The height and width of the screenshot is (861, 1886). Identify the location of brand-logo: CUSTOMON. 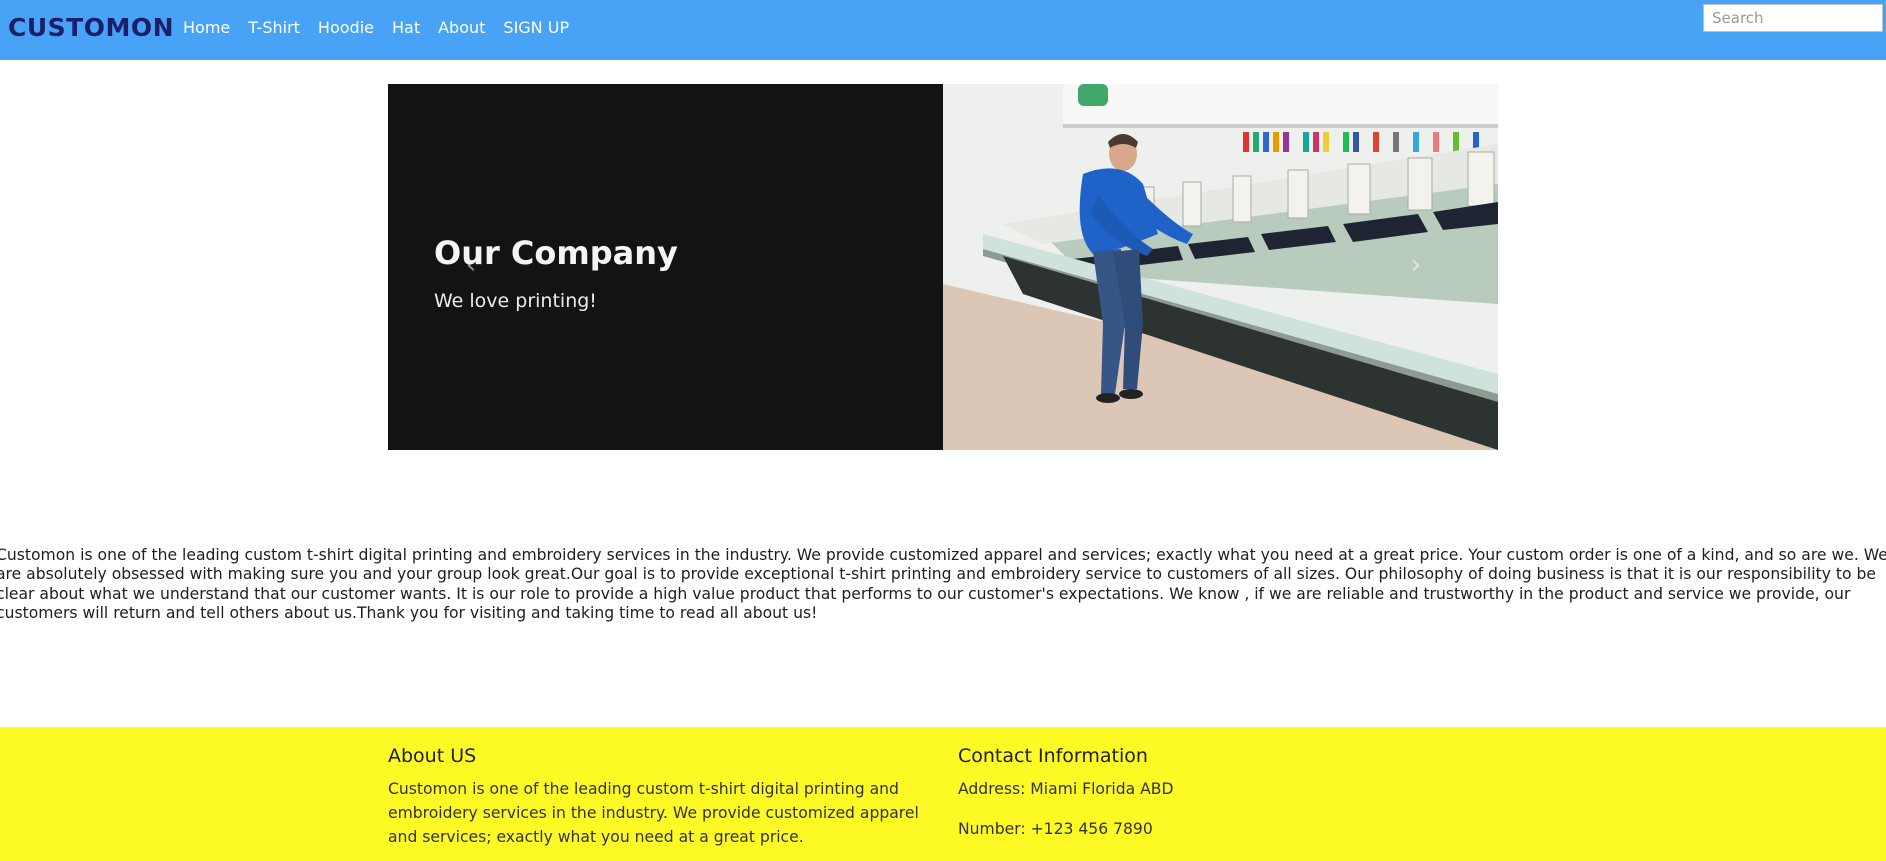
(90, 27).